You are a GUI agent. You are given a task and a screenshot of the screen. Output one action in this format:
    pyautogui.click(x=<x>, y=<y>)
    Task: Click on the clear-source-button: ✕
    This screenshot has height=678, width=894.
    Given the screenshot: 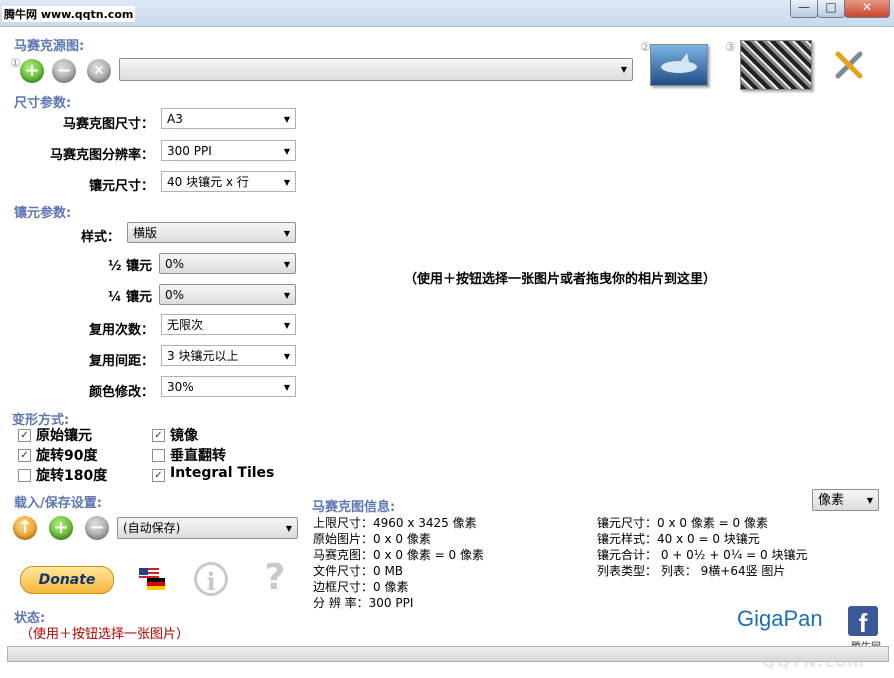 What is the action you would take?
    pyautogui.click(x=99, y=71)
    